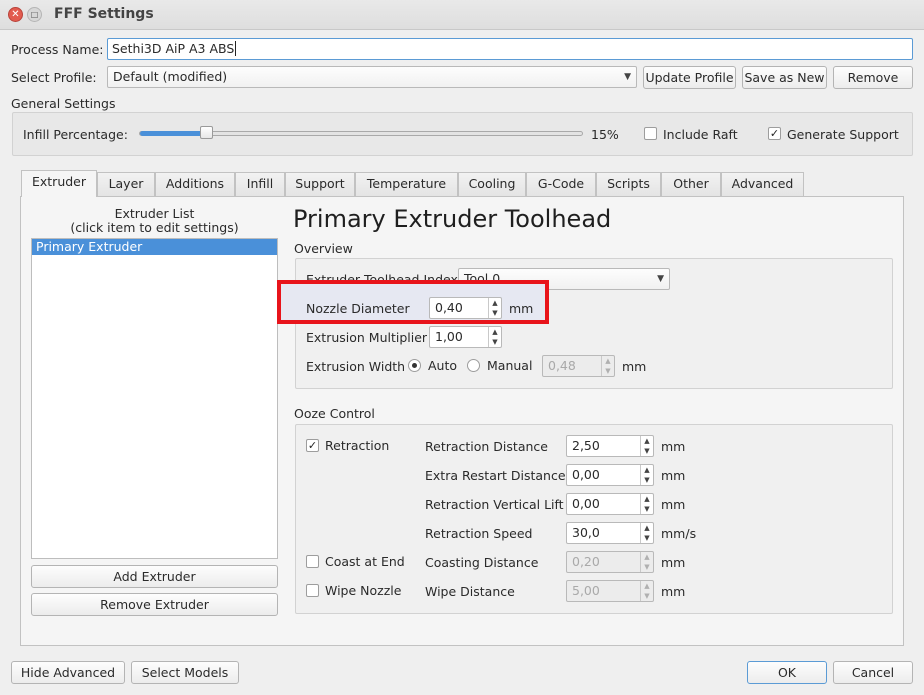 The width and height of the screenshot is (924, 695). Describe the element at coordinates (470, 591) in the screenshot. I see `wipe-distance-label: Wipe Distance` at that location.